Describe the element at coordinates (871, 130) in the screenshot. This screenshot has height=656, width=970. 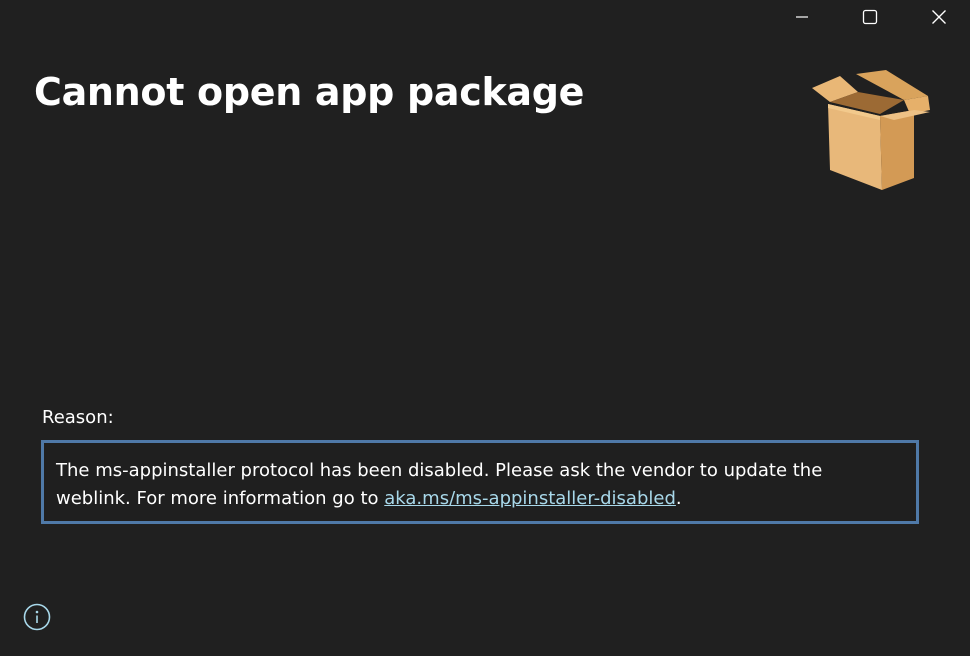
I see `package-box-icon` at that location.